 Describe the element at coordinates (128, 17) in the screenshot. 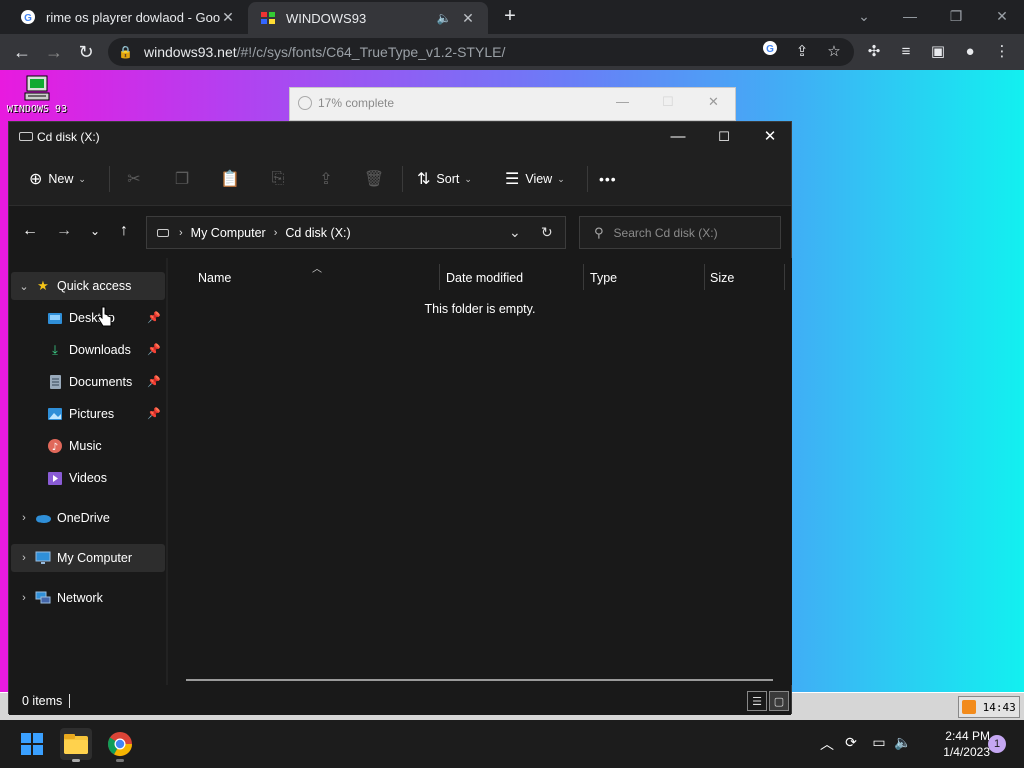

I see `browser-tab-google: G rime os playrer dowlaod - Google ✕` at that location.